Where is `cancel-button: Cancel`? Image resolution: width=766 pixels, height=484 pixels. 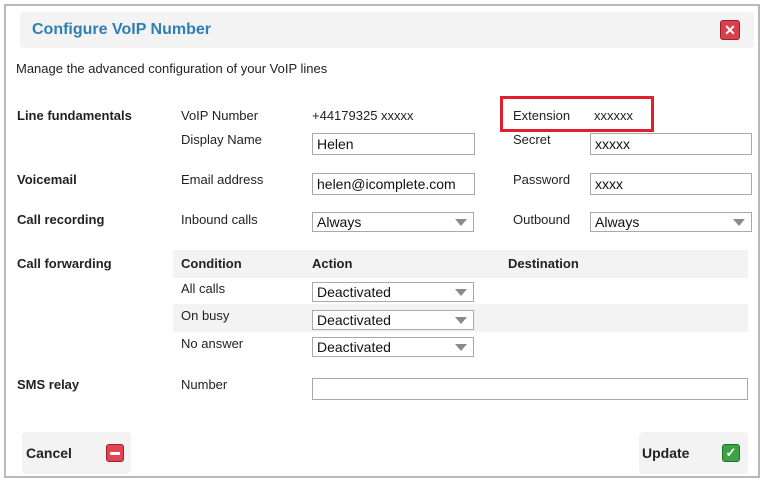 cancel-button: Cancel is located at coordinates (76, 453).